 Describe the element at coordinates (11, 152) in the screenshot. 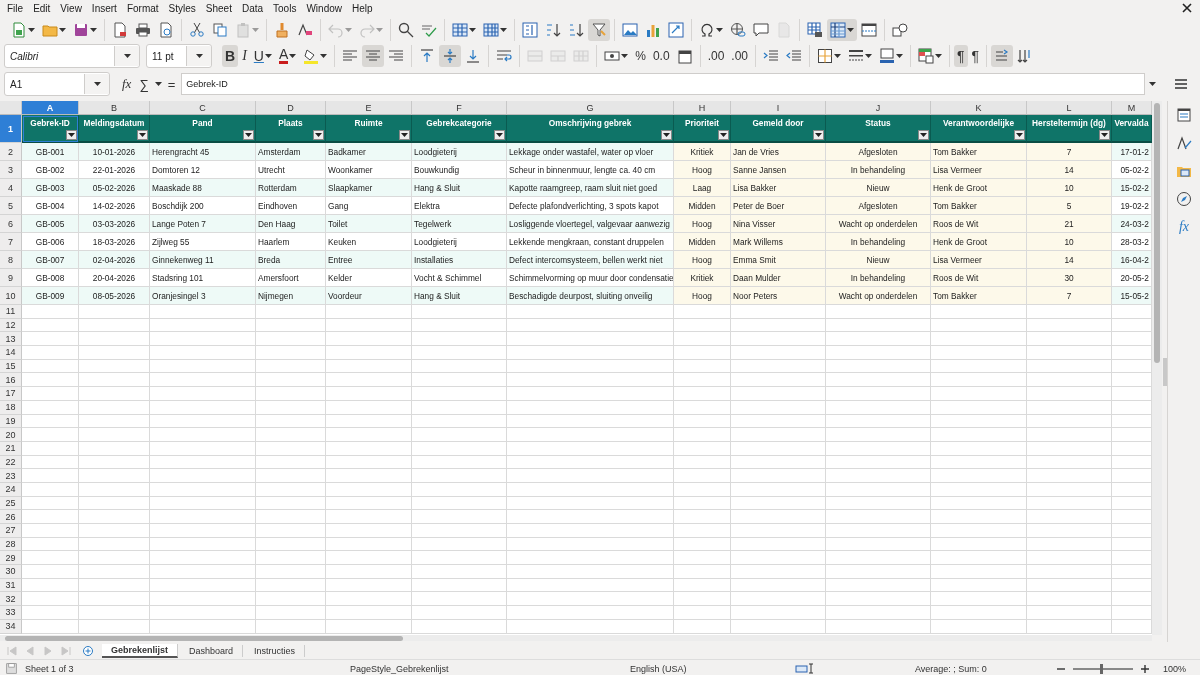

I see `row-header: 2` at that location.